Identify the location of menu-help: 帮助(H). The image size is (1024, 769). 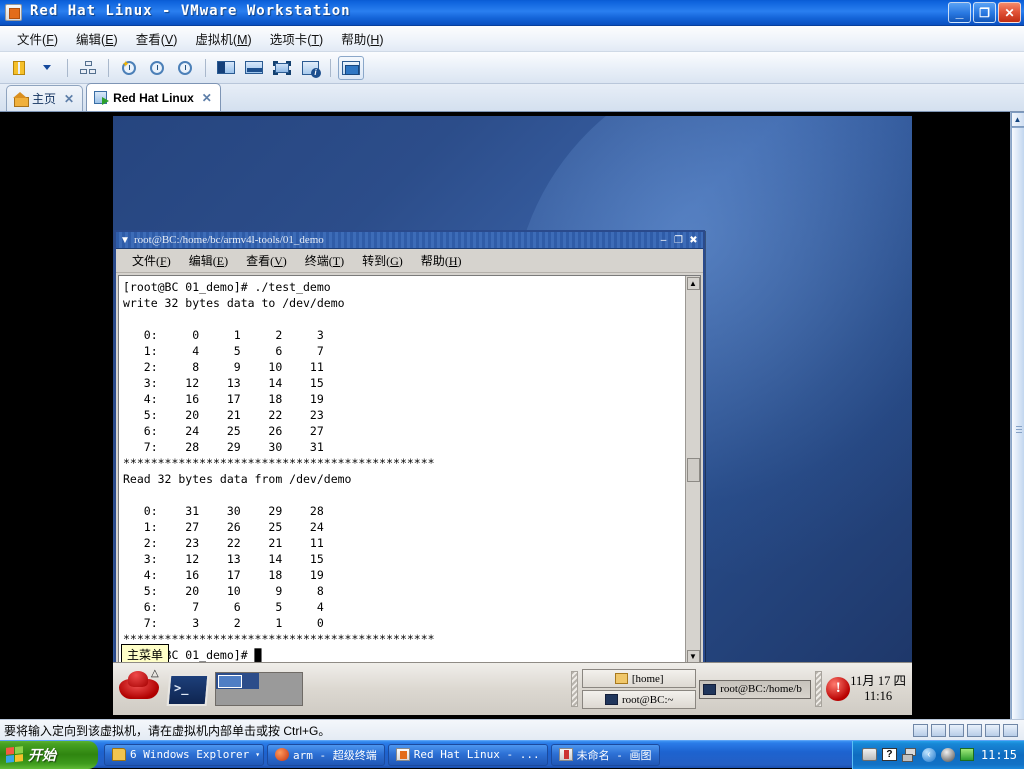
(362, 38).